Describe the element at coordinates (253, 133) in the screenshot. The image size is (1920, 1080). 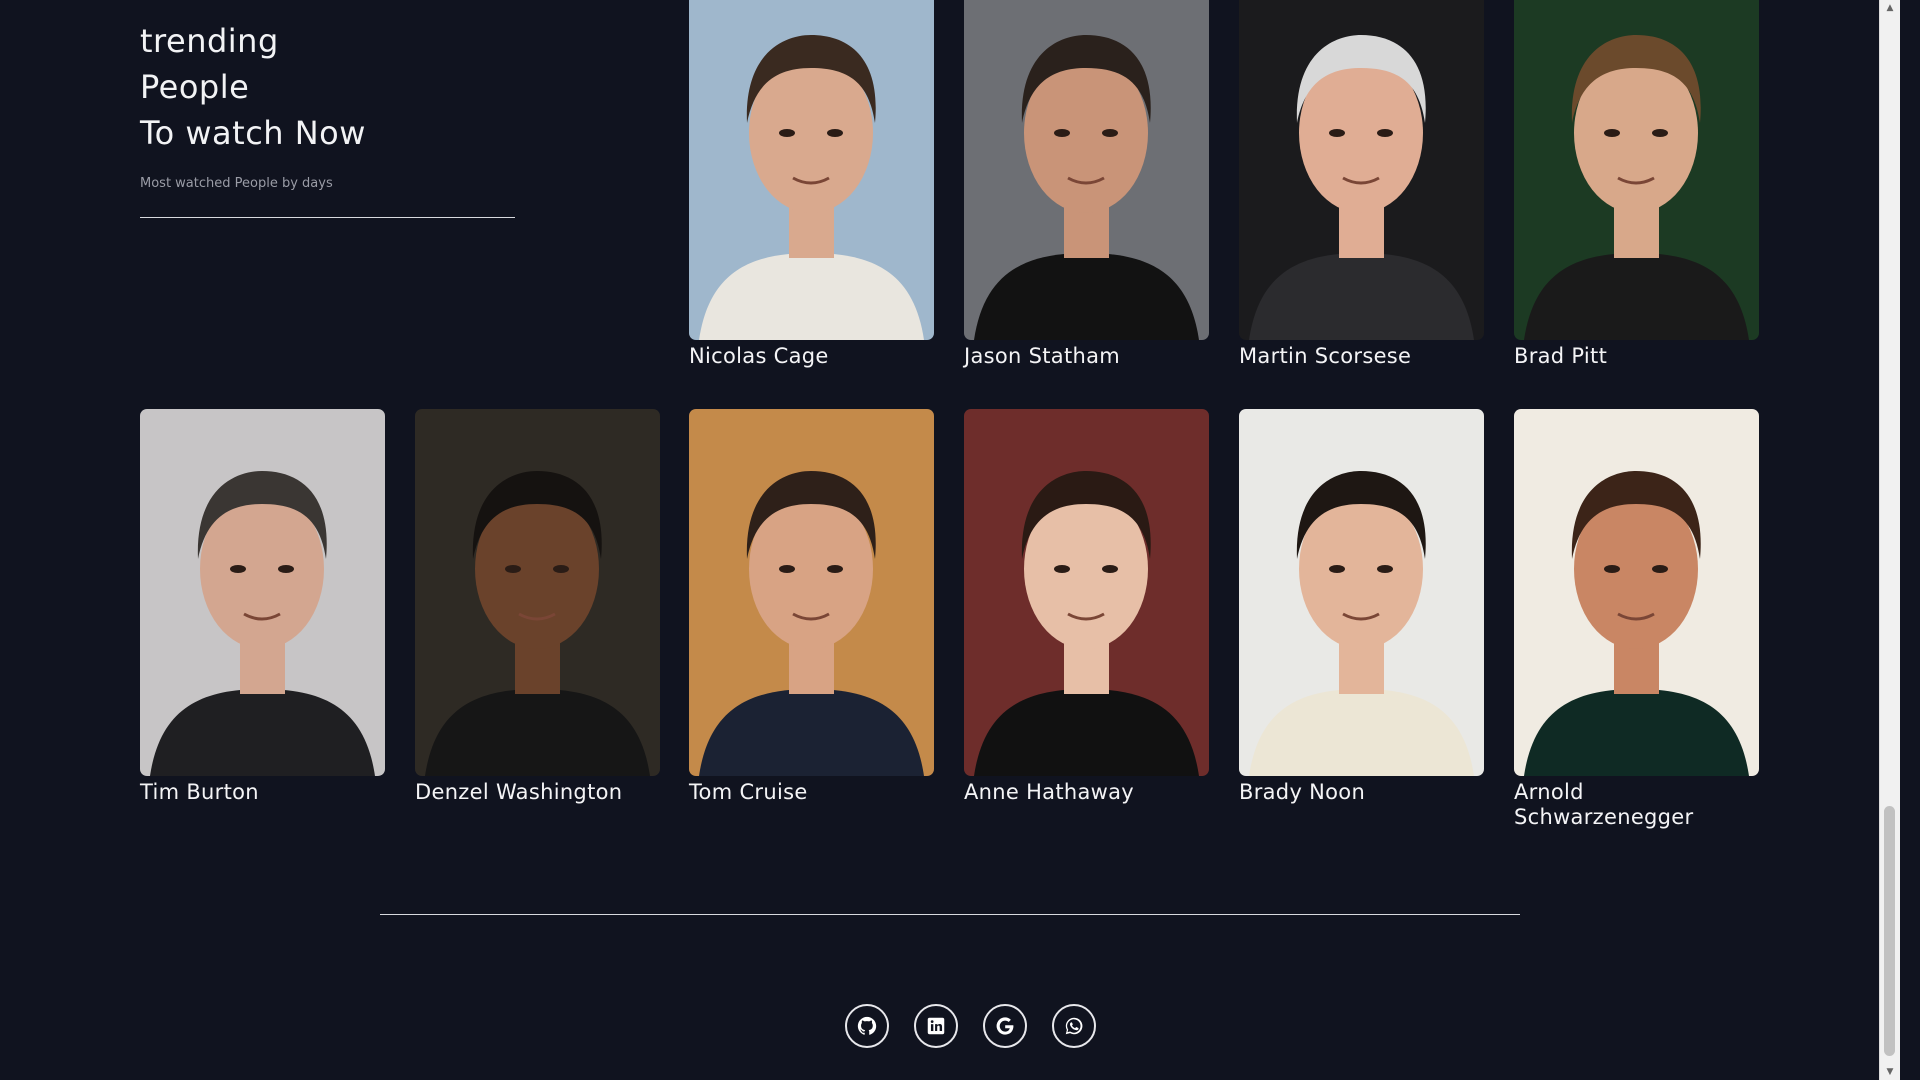
I see `heading-line-3: To watch Now` at that location.